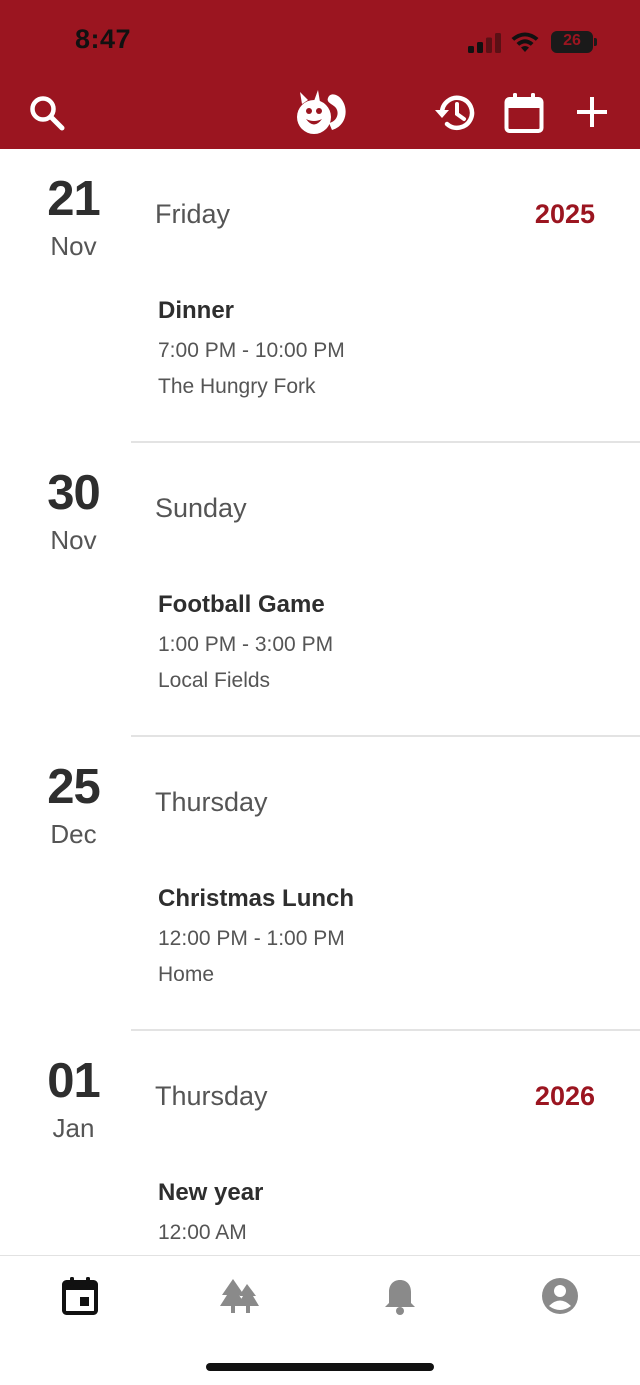 The width and height of the screenshot is (640, 1385). What do you see at coordinates (246, 644) in the screenshot?
I see `event-time: 1:00 PM - 3:00 PM` at bounding box center [246, 644].